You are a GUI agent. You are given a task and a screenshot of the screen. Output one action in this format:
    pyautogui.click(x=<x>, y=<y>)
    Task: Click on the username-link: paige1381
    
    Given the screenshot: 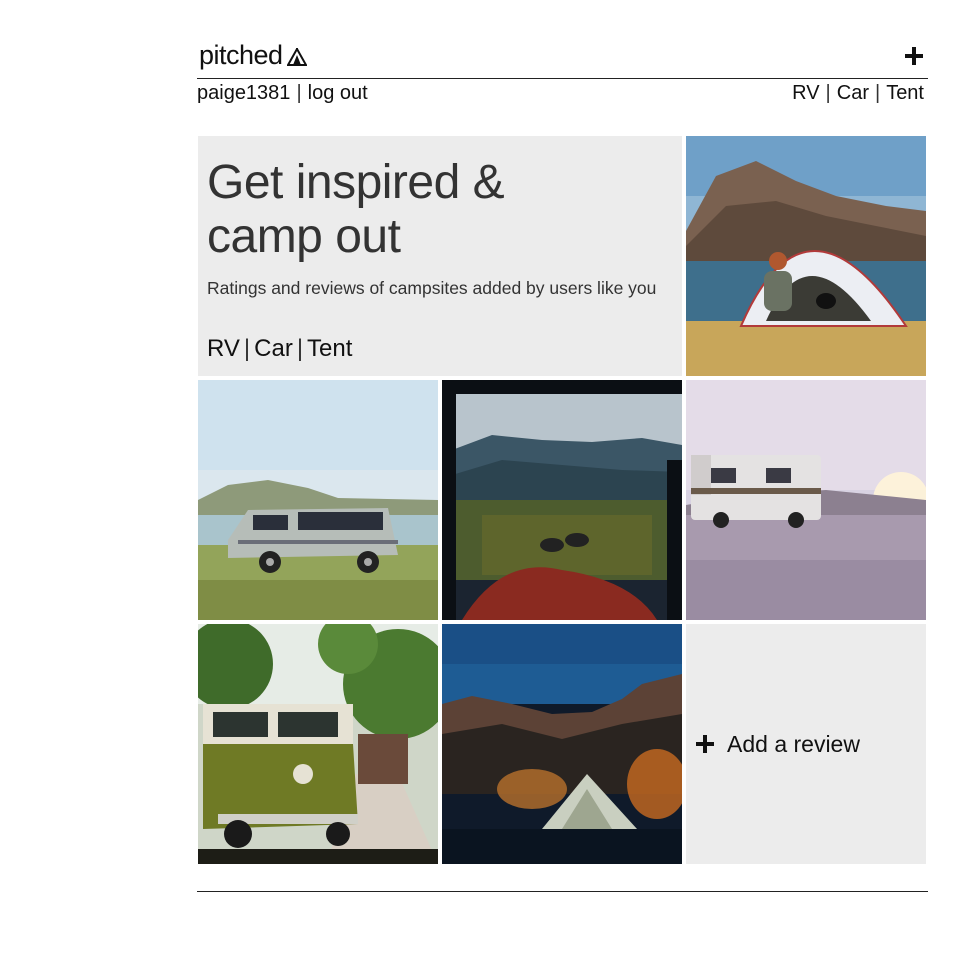 What is the action you would take?
    pyautogui.click(x=243, y=93)
    